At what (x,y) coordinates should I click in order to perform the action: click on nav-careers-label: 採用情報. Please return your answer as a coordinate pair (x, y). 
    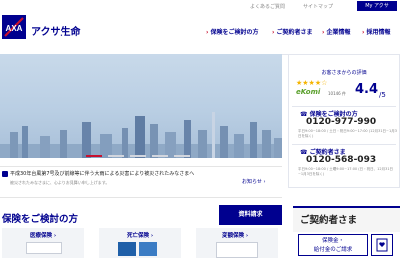
    Looking at the image, I should click on (378, 32).